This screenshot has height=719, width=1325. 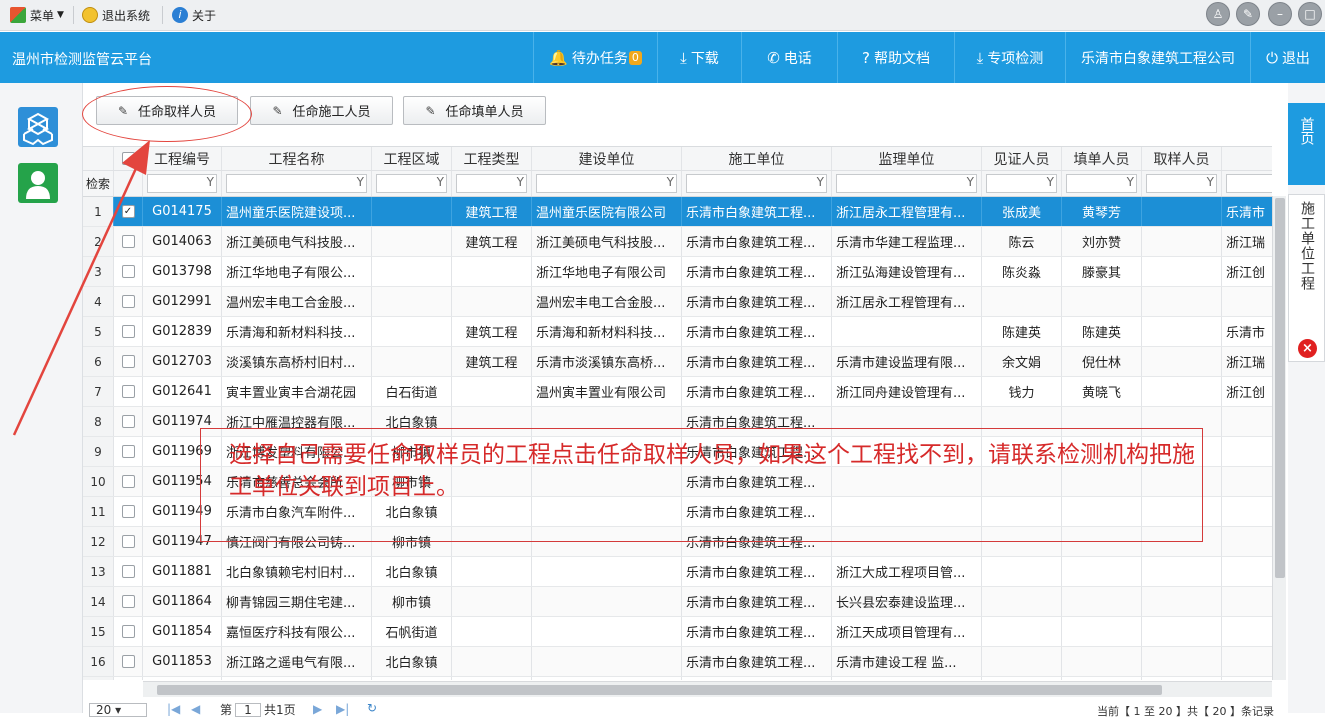 What do you see at coordinates (173, 709) in the screenshot?
I see `first-page-icon: |◀` at bounding box center [173, 709].